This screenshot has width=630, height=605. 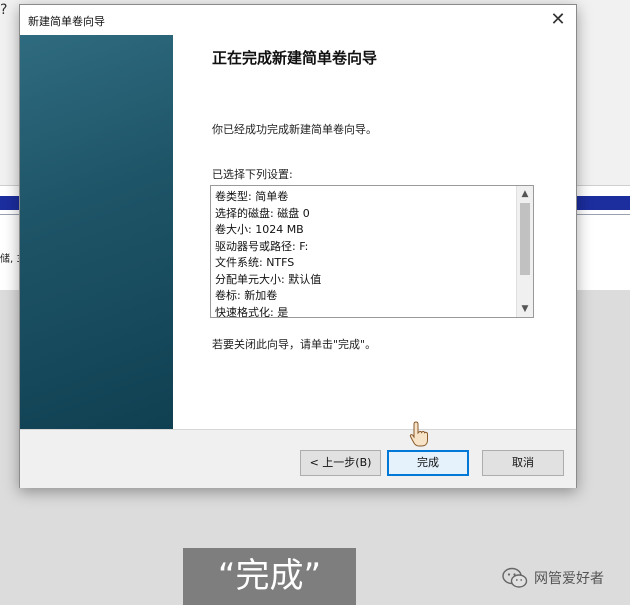 I want to click on setting-allocation-unit: 分配单元大小: 默认值, so click(x=268, y=279).